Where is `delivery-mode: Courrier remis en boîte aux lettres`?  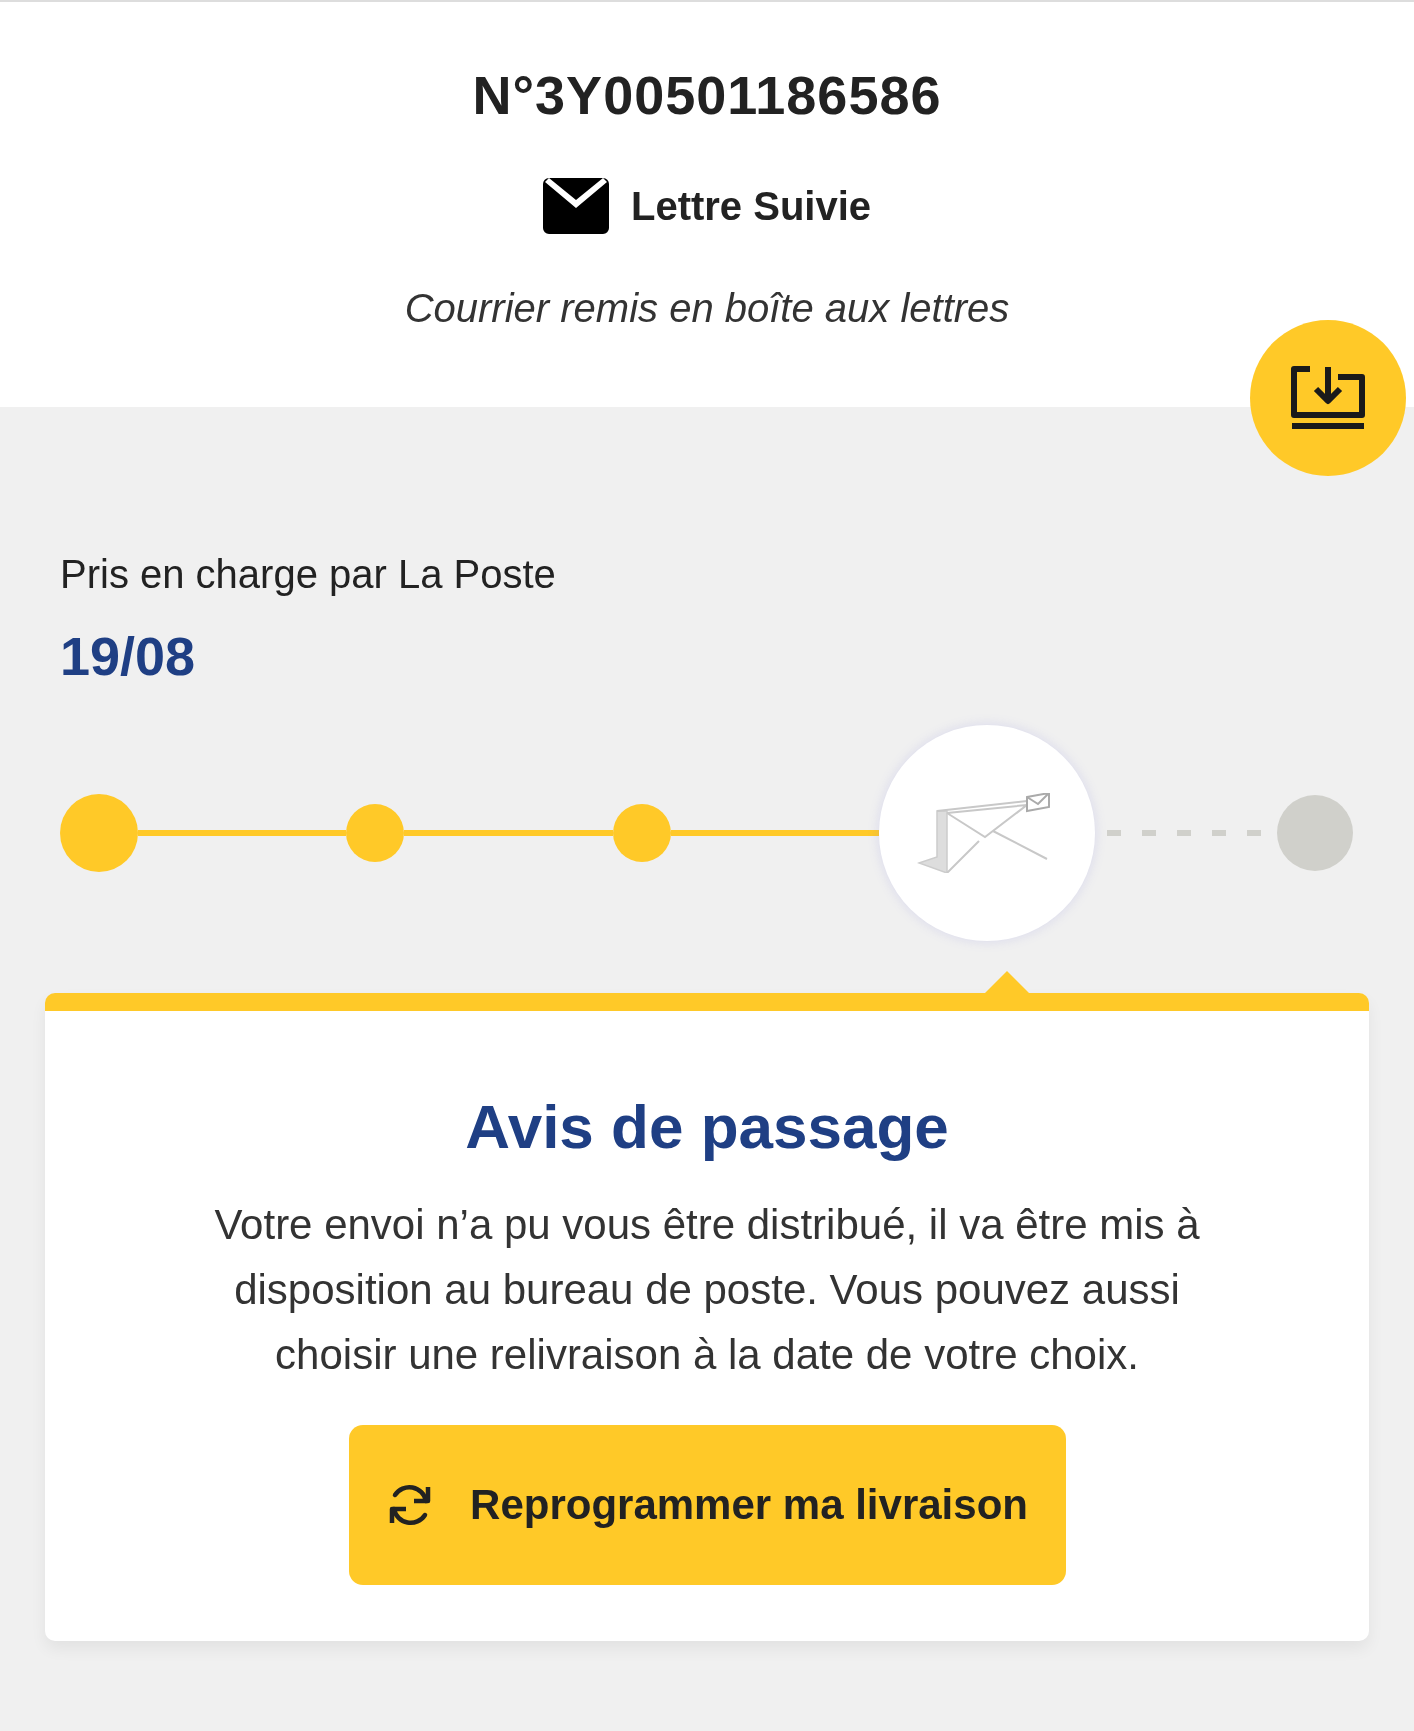 delivery-mode: Courrier remis en boîte aux lettres is located at coordinates (707, 308).